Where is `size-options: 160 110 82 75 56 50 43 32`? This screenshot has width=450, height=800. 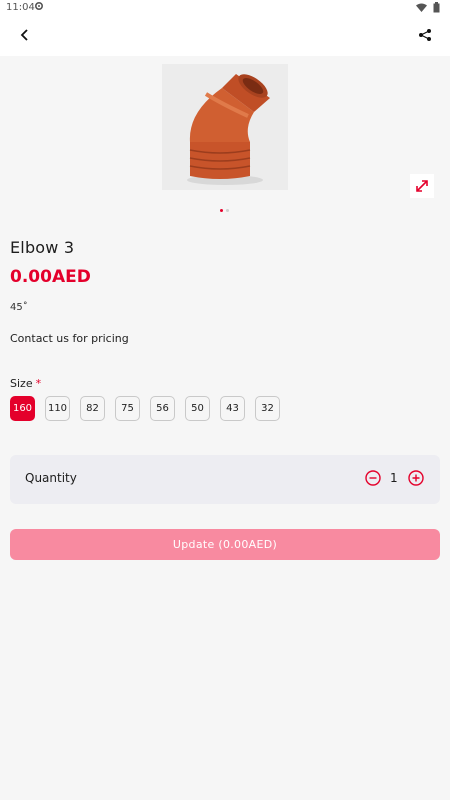 size-options: 160 110 82 75 56 50 43 32 is located at coordinates (145, 408).